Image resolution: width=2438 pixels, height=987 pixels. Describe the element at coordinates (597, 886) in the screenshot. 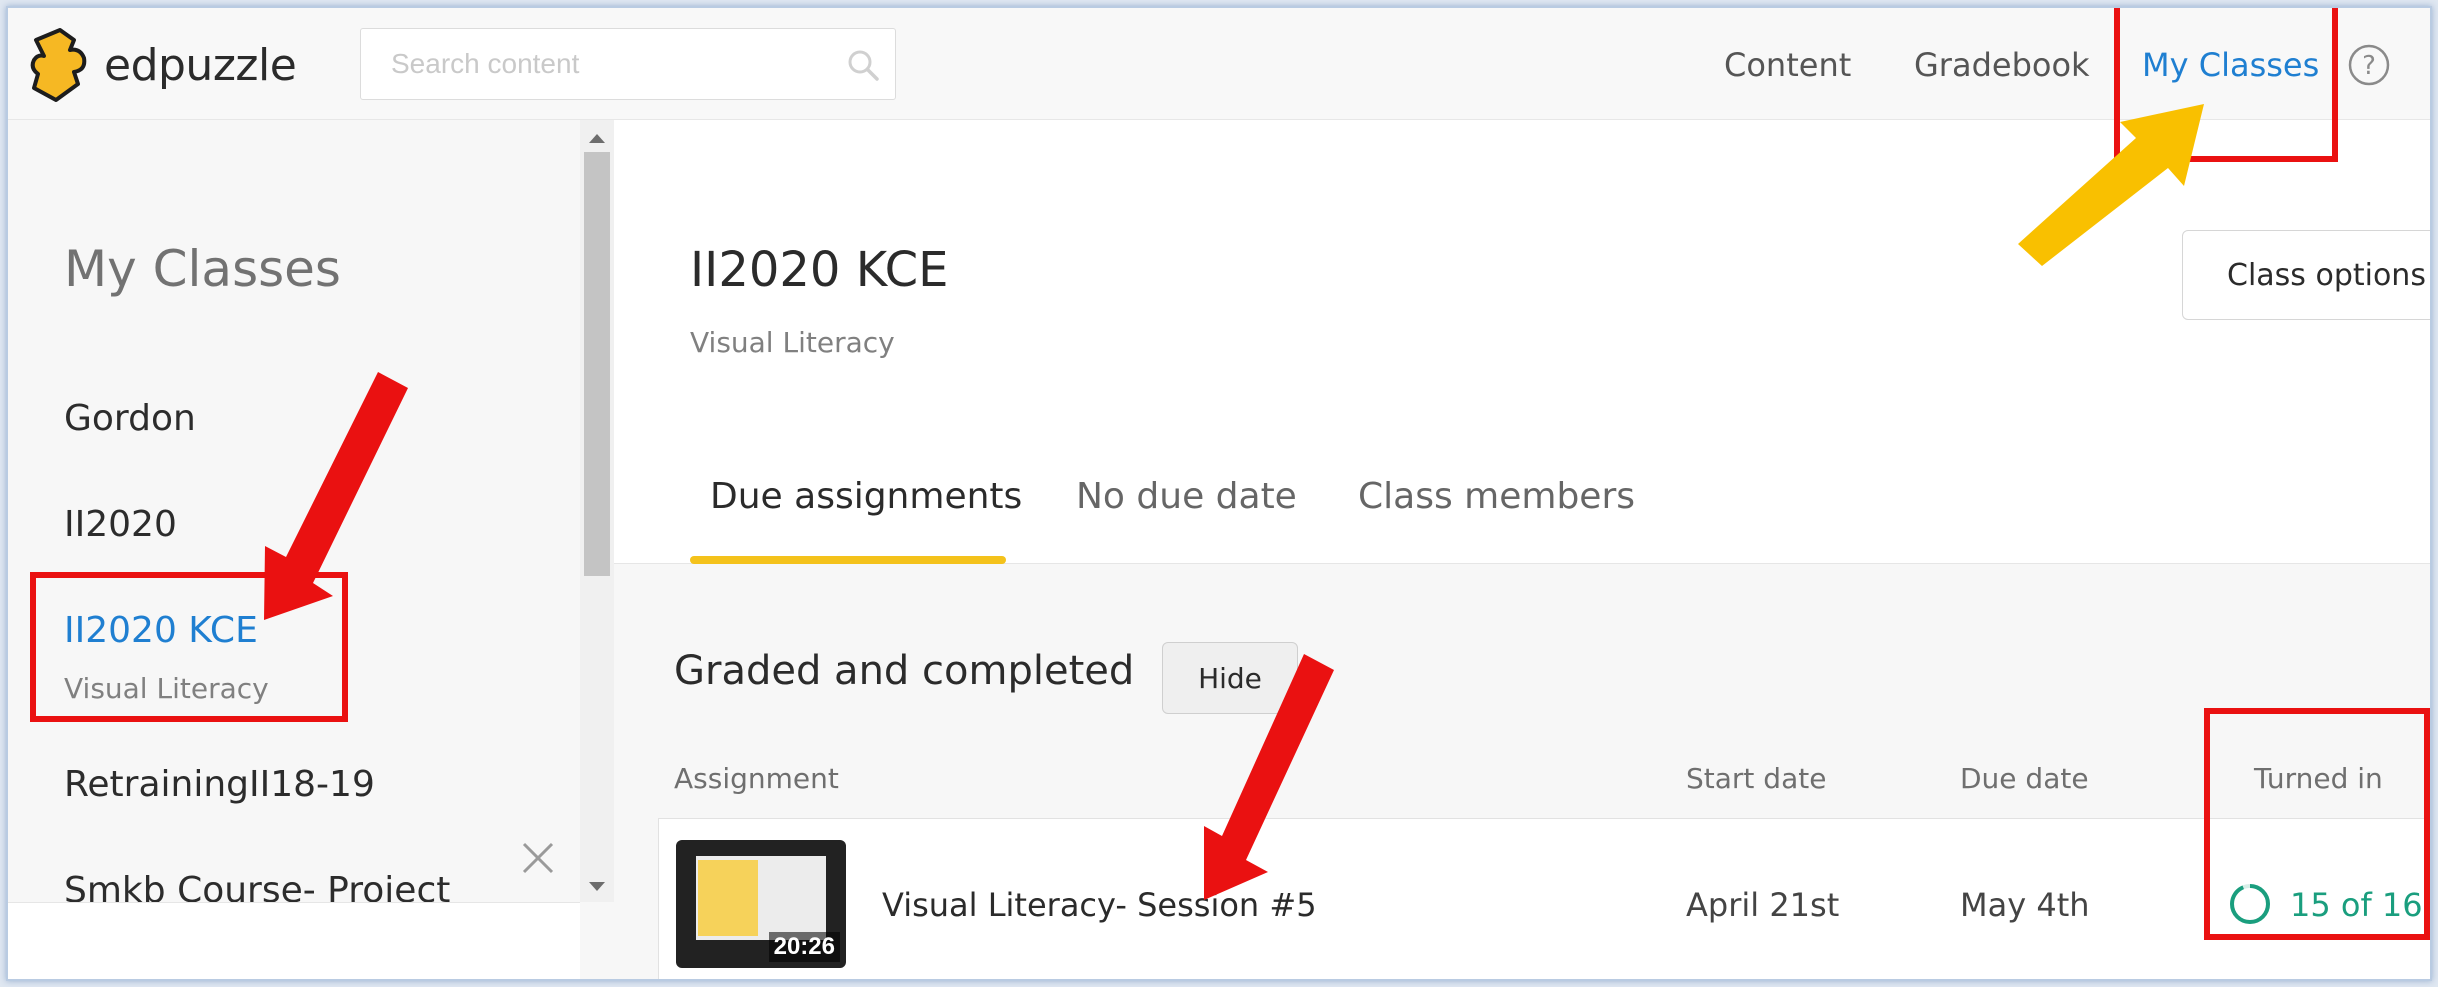

I see `scroll-down-arrow-icon` at that location.